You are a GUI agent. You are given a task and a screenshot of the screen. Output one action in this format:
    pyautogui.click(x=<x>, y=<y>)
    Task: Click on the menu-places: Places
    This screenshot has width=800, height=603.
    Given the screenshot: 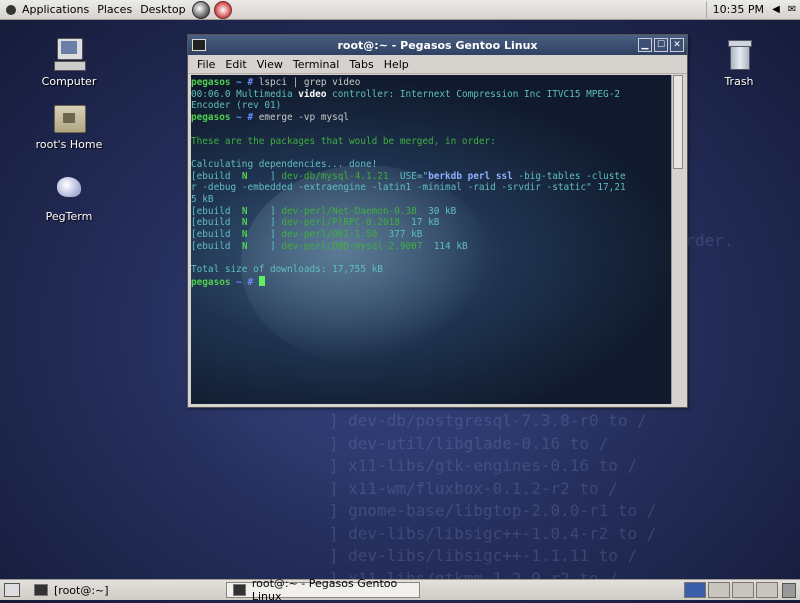 What is the action you would take?
    pyautogui.click(x=114, y=9)
    